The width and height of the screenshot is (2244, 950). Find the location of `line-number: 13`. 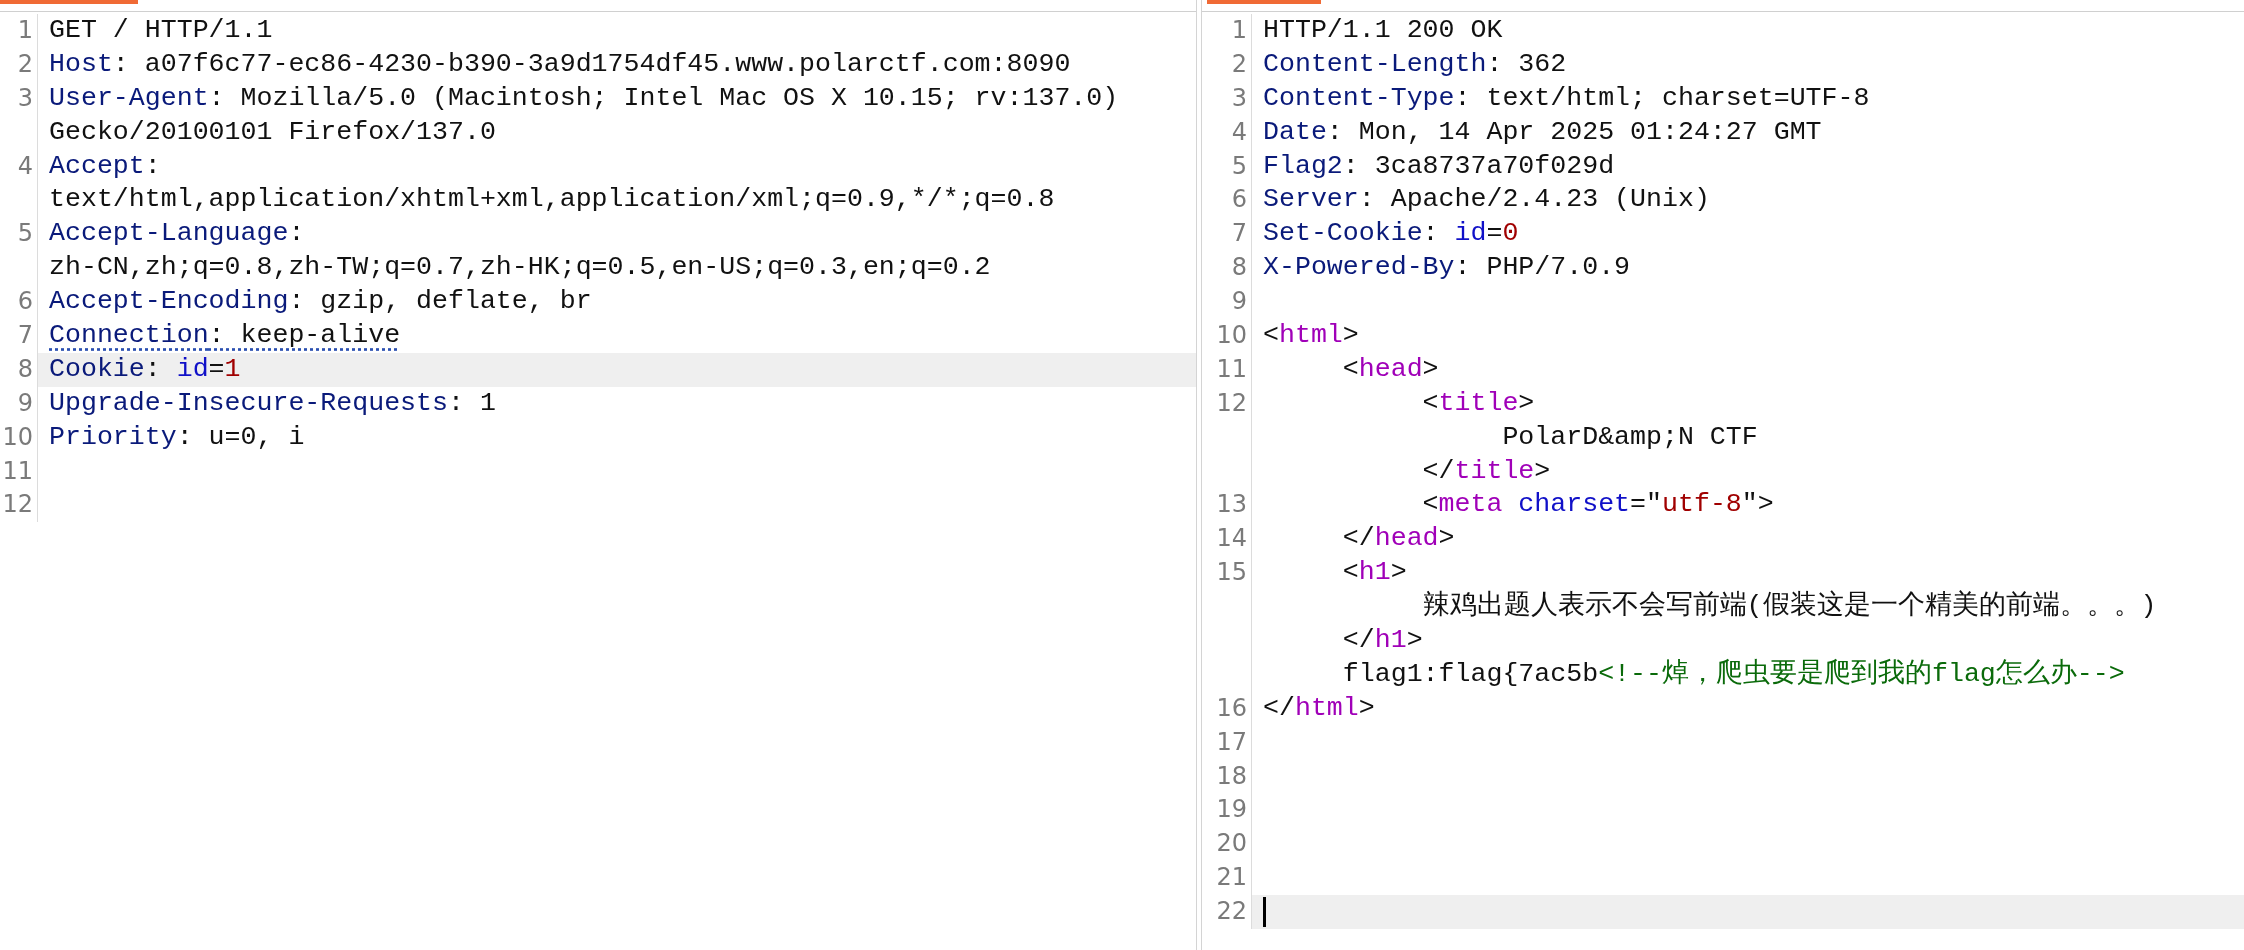

line-number: 13 is located at coordinates (1231, 505).